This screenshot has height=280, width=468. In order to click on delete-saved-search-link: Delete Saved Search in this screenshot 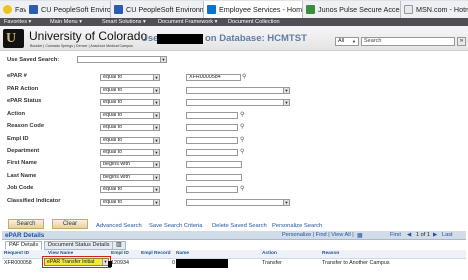, I will do `click(239, 226)`.